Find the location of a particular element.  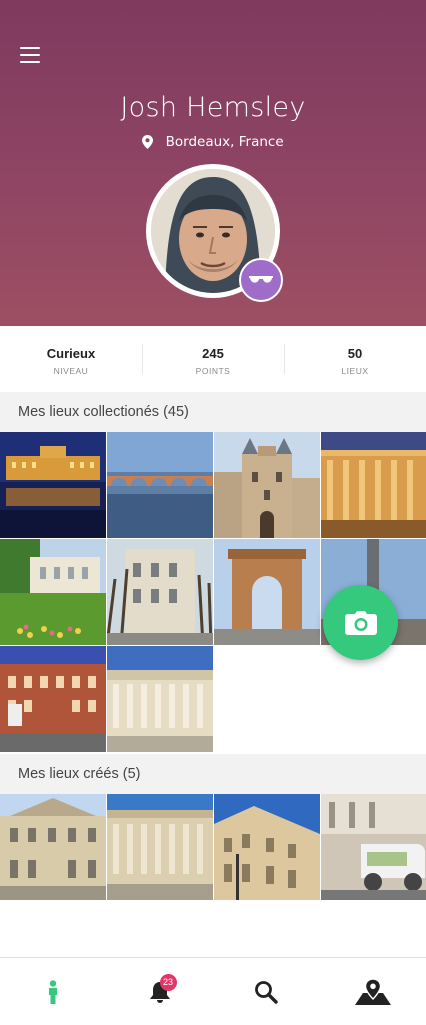

profile-location: Bordeaux, France is located at coordinates (213, 142).